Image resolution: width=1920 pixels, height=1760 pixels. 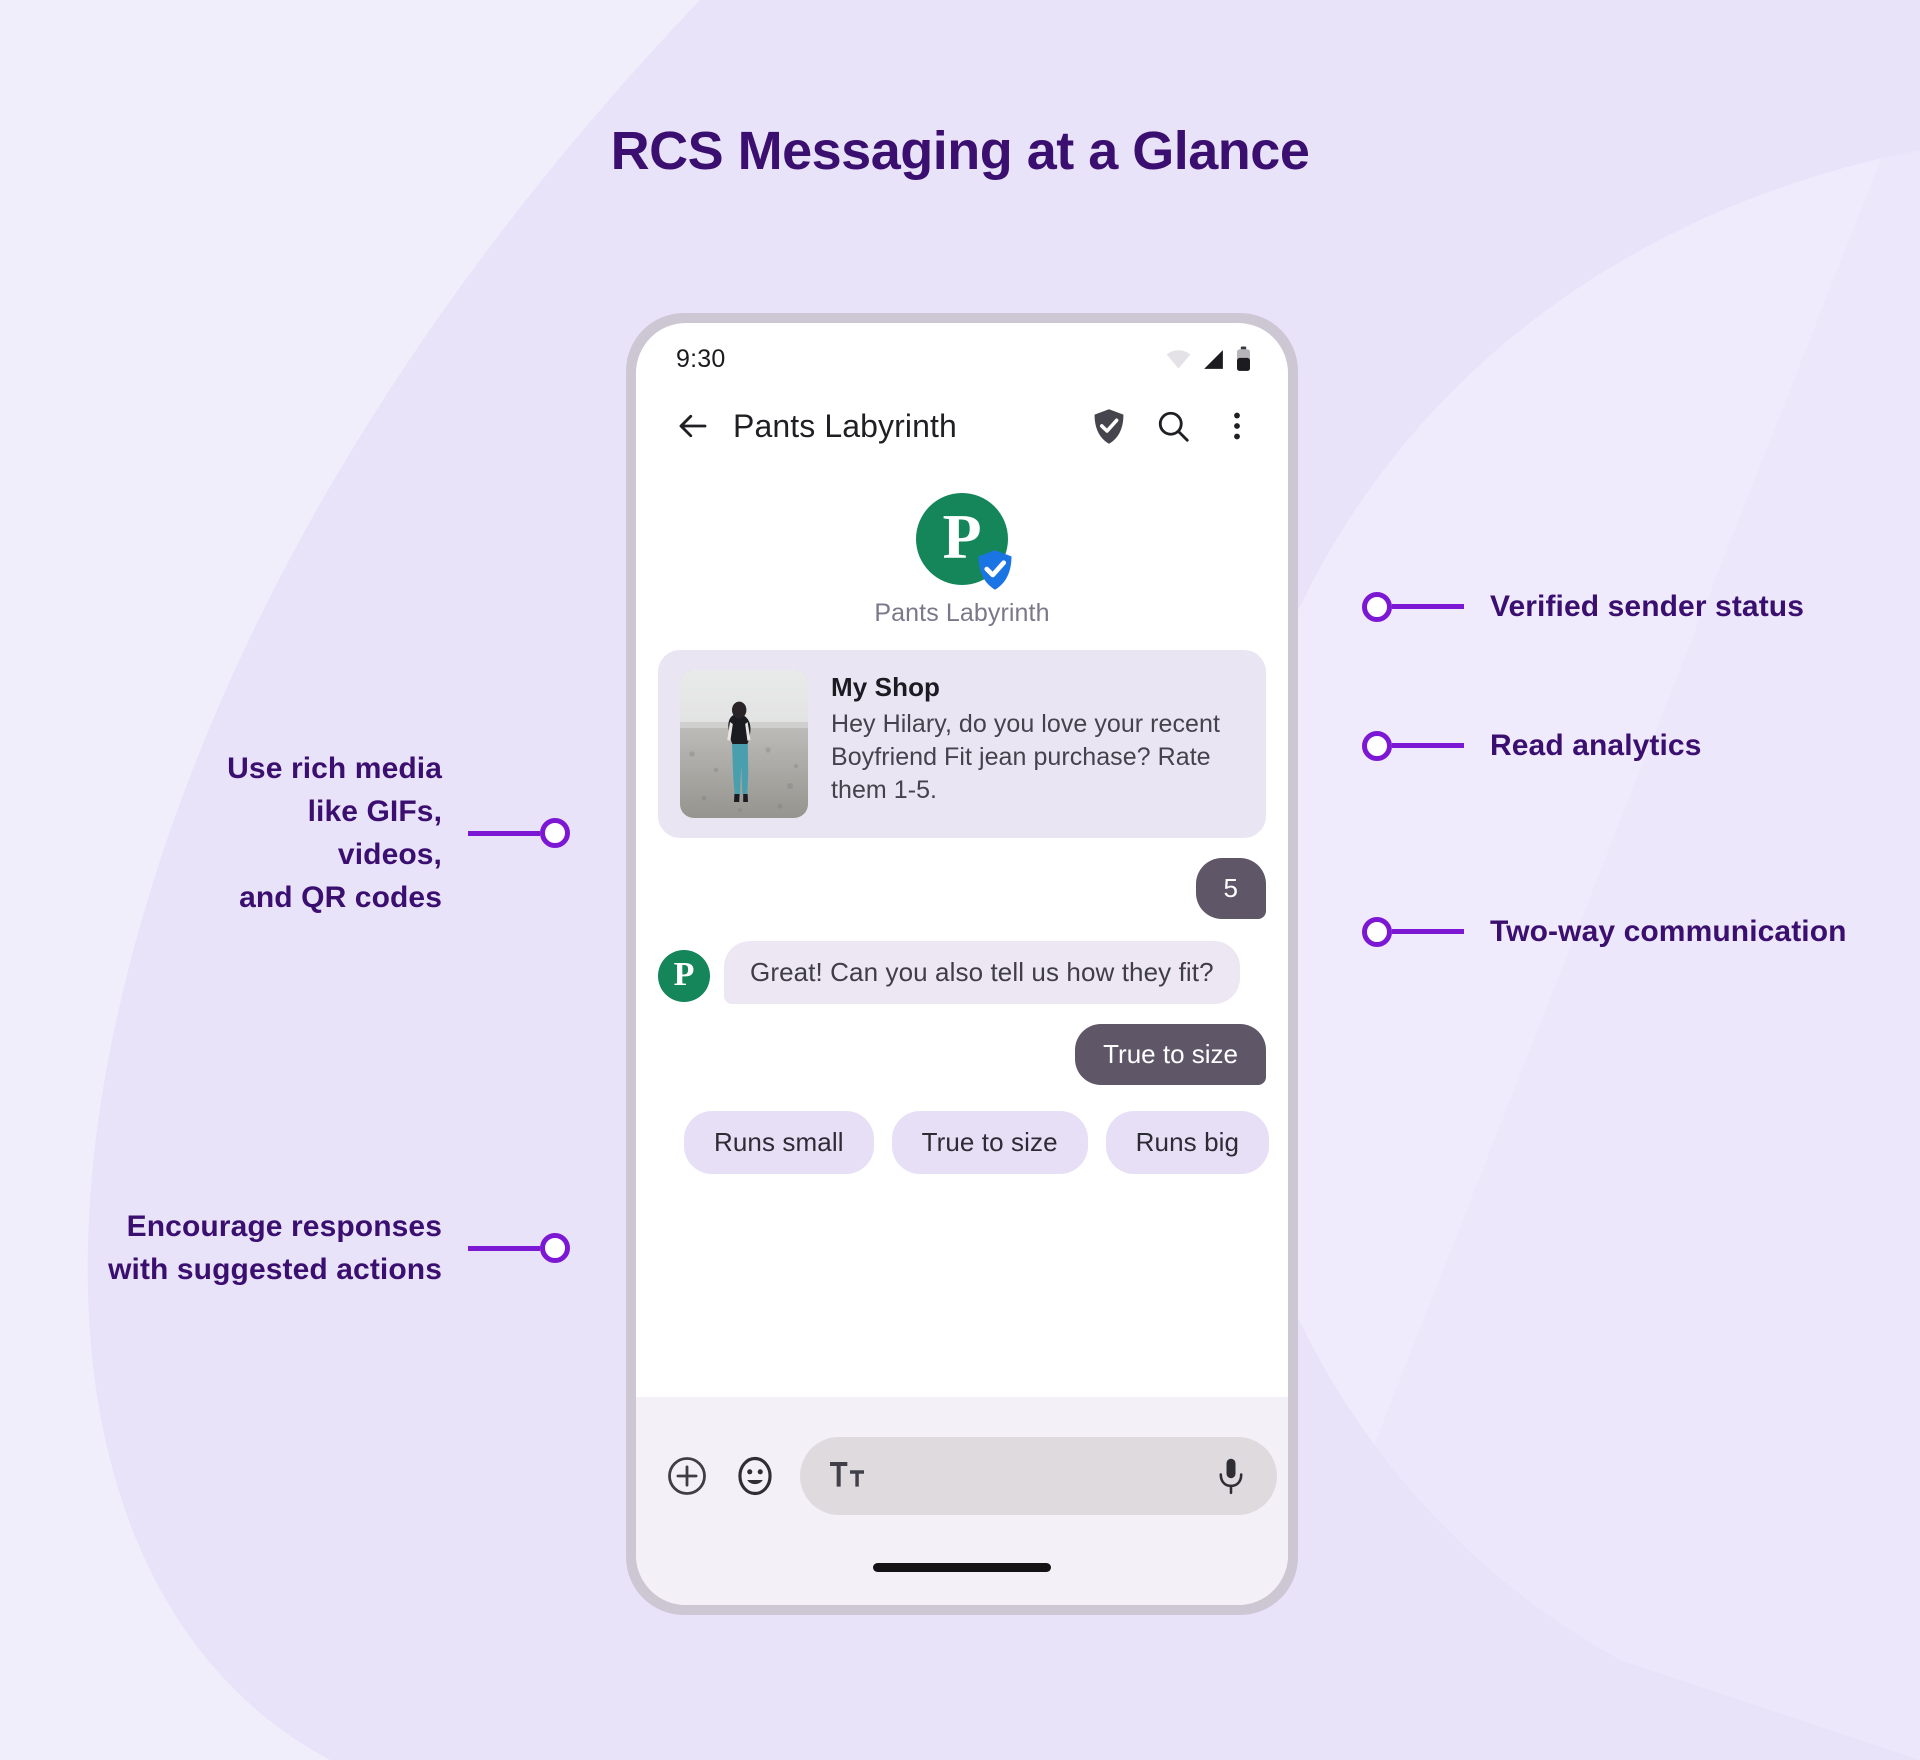 What do you see at coordinates (995, 570) in the screenshot?
I see `verified-badge-icon` at bounding box center [995, 570].